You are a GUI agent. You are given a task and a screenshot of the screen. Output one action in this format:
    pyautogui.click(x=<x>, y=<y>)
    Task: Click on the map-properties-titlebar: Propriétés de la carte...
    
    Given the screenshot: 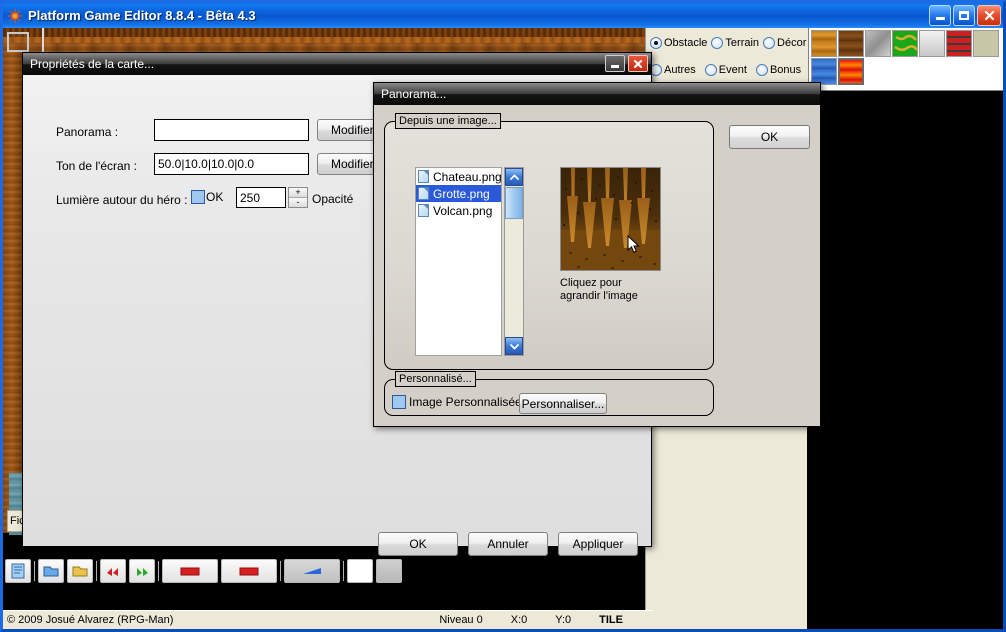 What is the action you would take?
    pyautogui.click(x=337, y=64)
    